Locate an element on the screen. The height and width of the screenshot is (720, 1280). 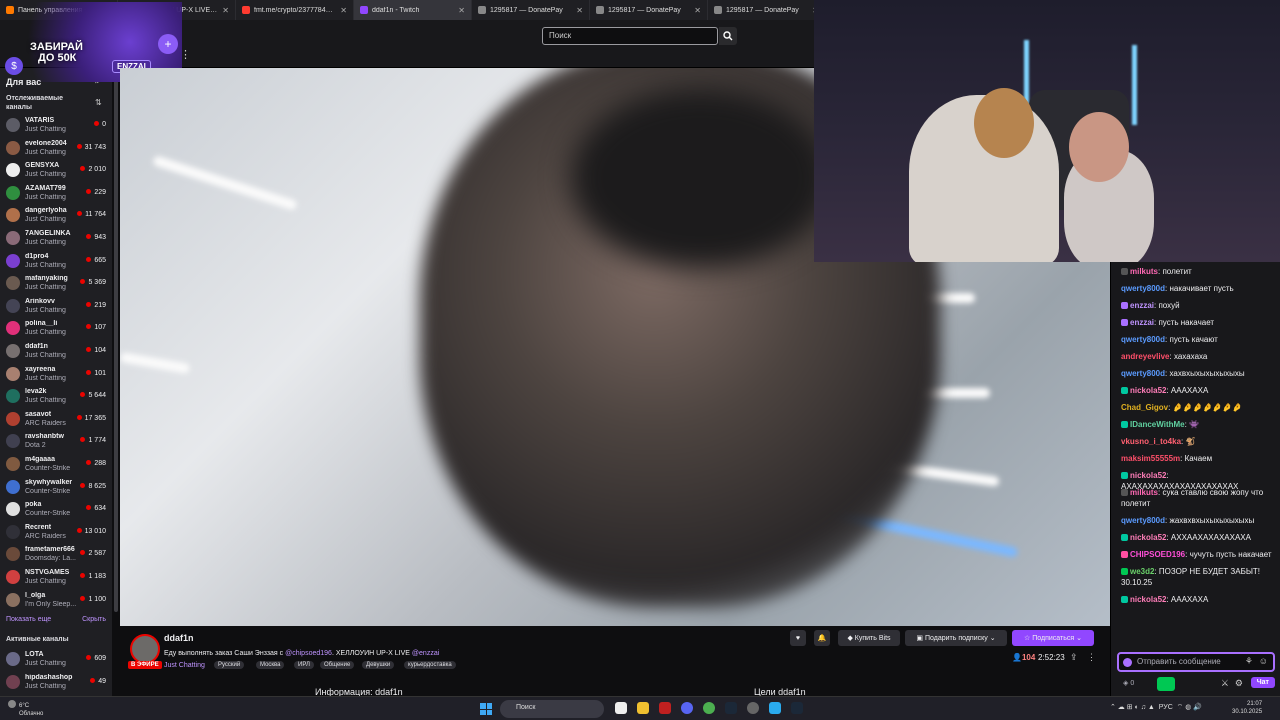
obs-icon is located at coordinates (753, 708).